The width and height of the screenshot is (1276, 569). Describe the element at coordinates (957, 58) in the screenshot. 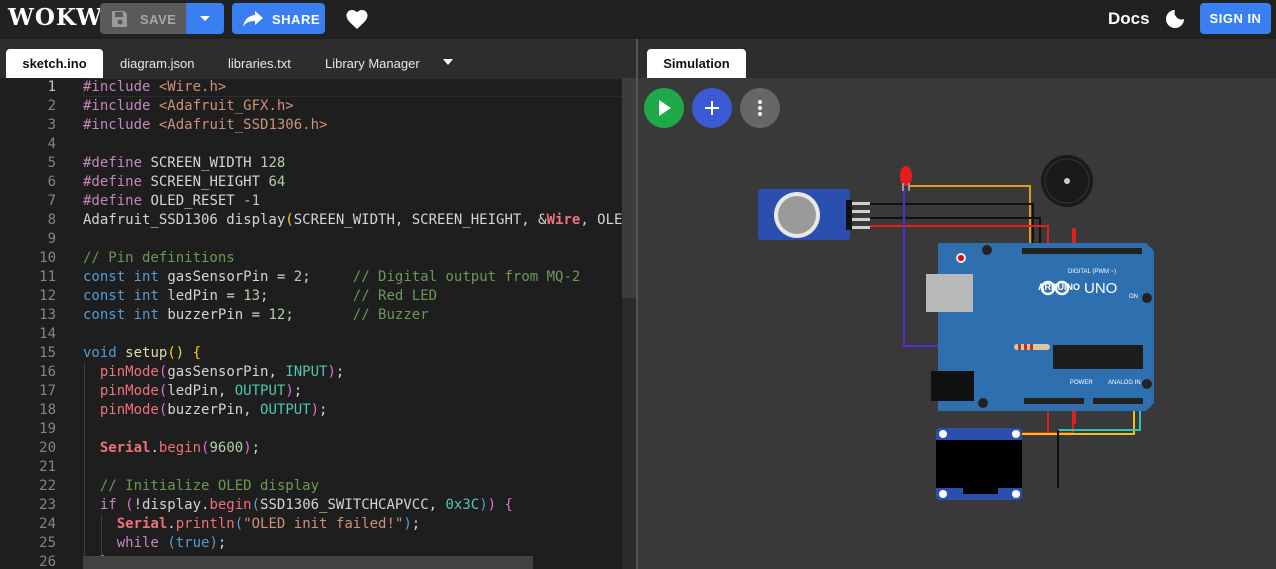

I see `simulation-tab-bar: Simulation` at that location.